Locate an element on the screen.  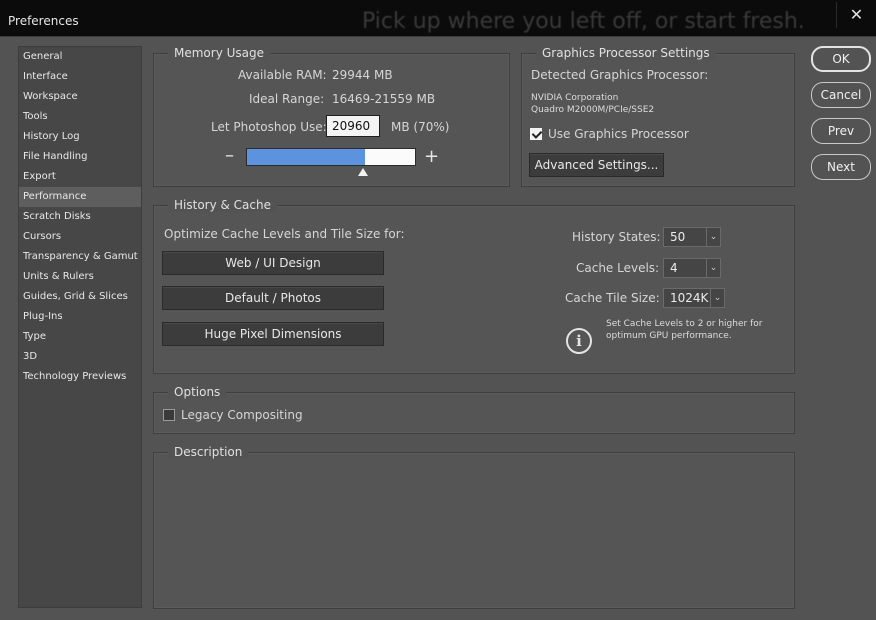
memory-slider-thumb is located at coordinates (363, 172).